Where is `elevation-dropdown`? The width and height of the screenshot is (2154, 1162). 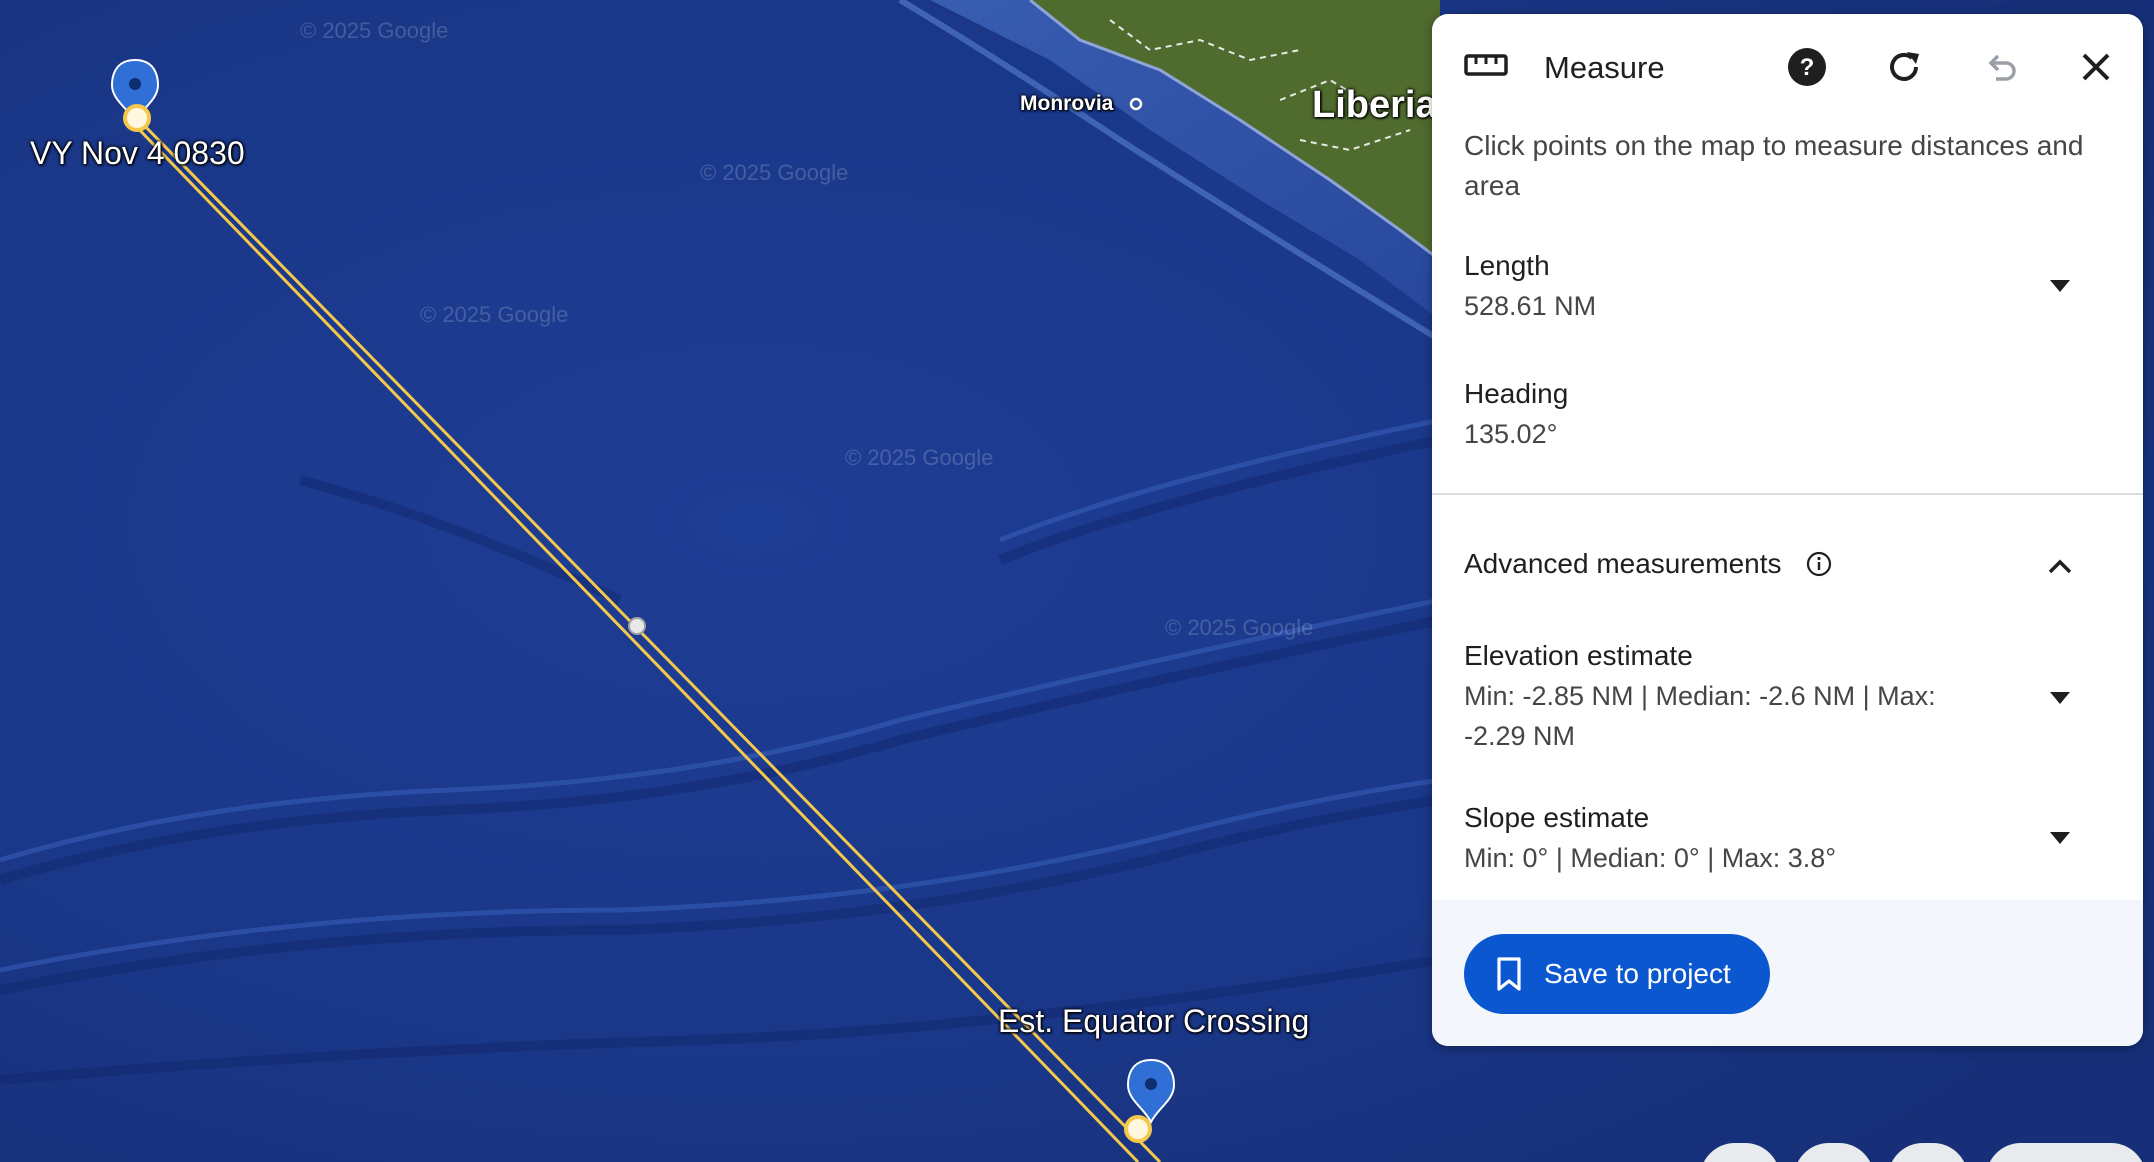
elevation-dropdown is located at coordinates (2060, 698).